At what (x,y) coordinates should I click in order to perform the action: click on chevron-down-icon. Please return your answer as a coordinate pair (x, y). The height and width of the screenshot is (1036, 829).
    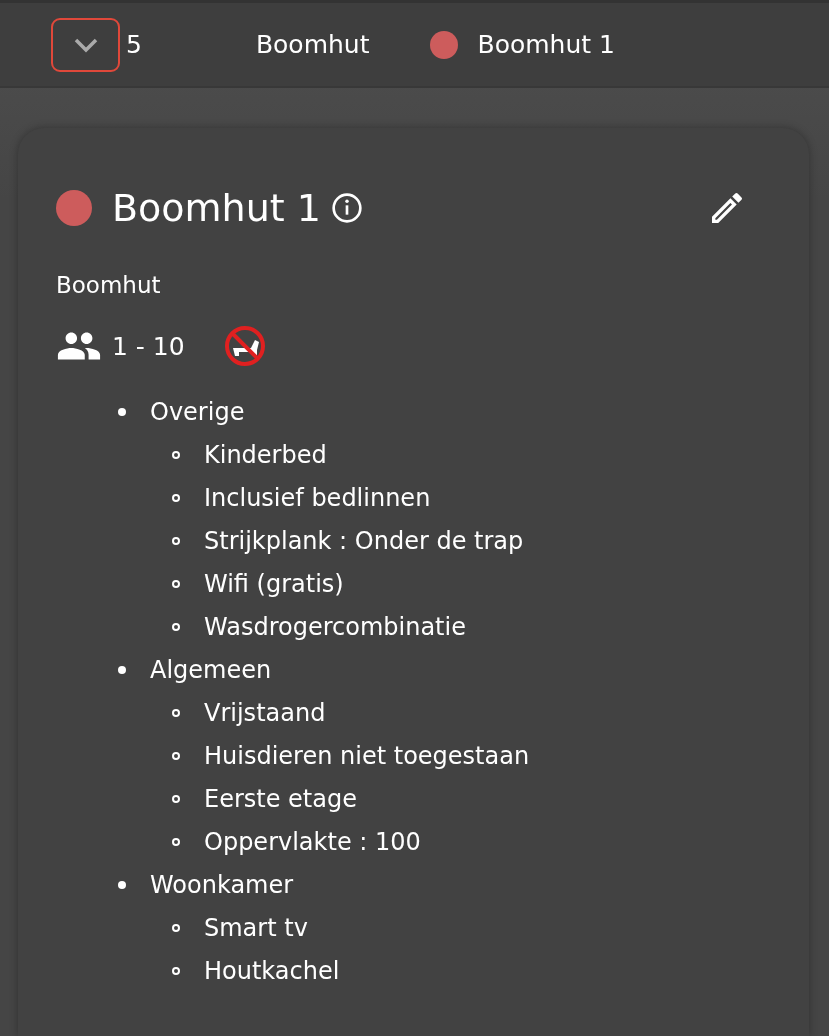
    Looking at the image, I should click on (85, 44).